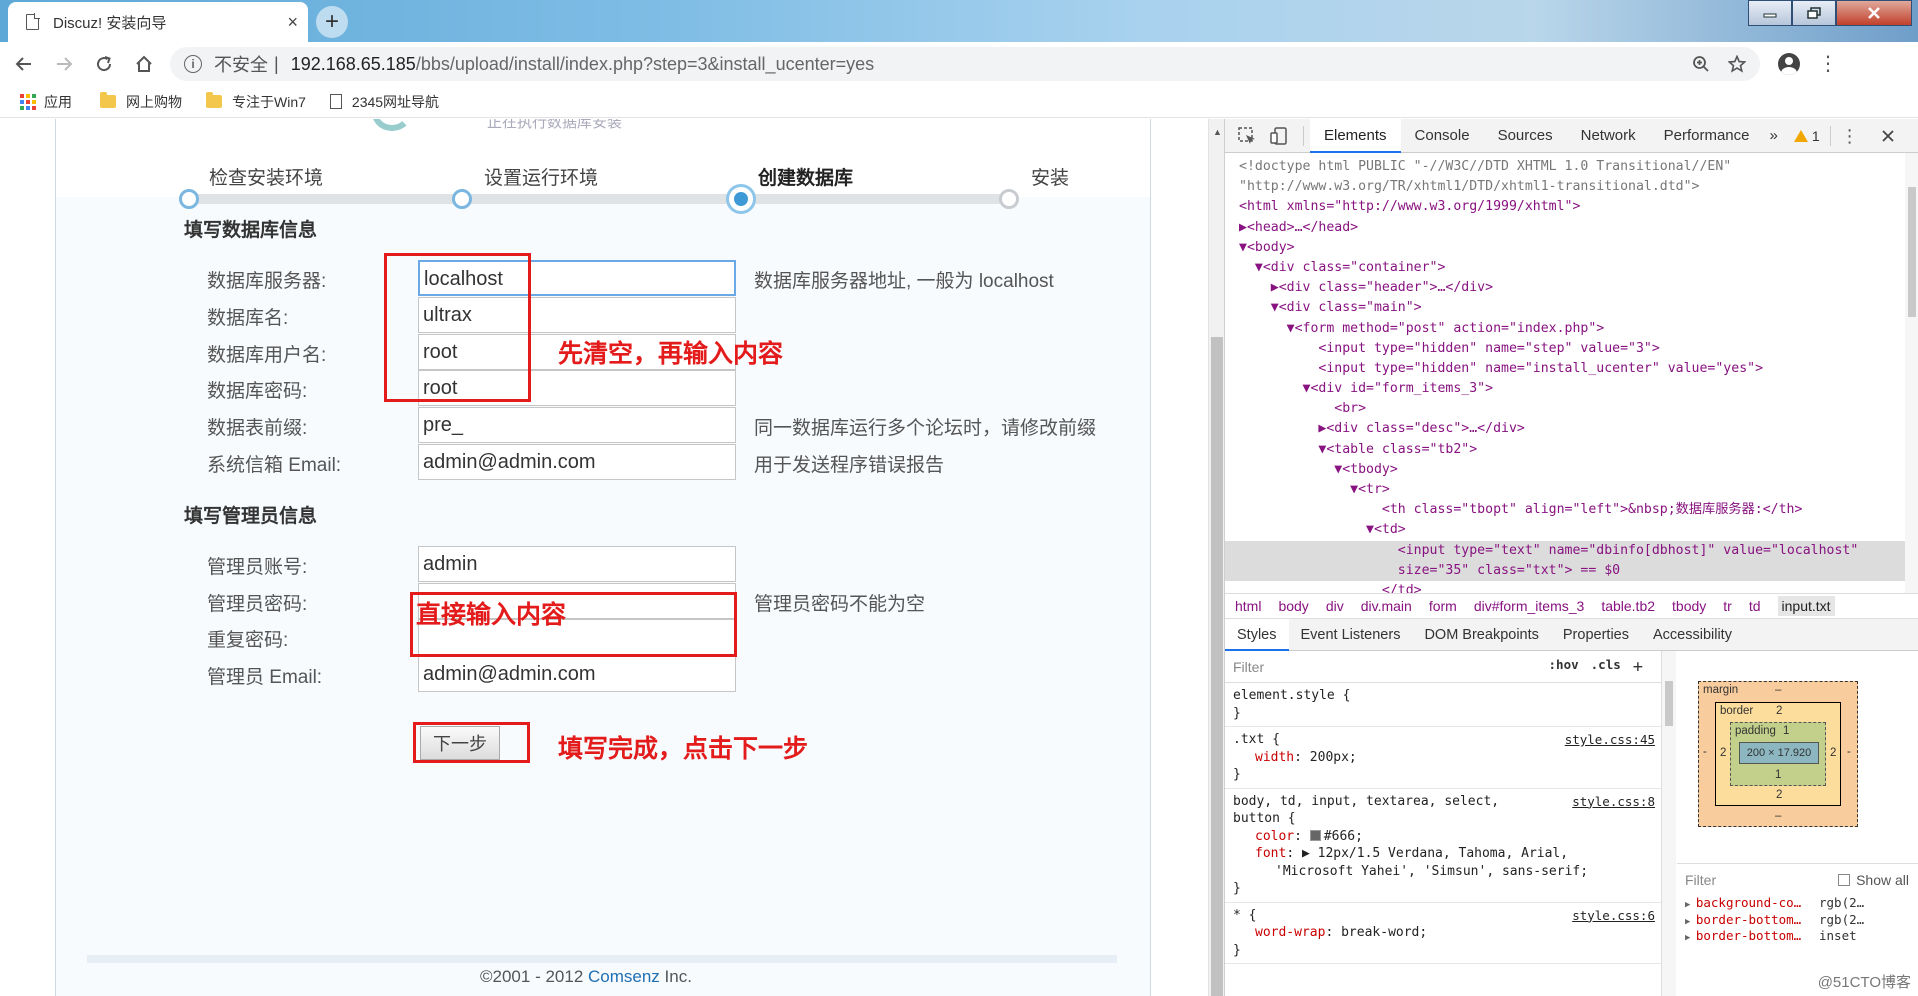 The width and height of the screenshot is (1918, 996). I want to click on dom-node-line: ▼<div id="form_items_3">, so click(1565, 389).